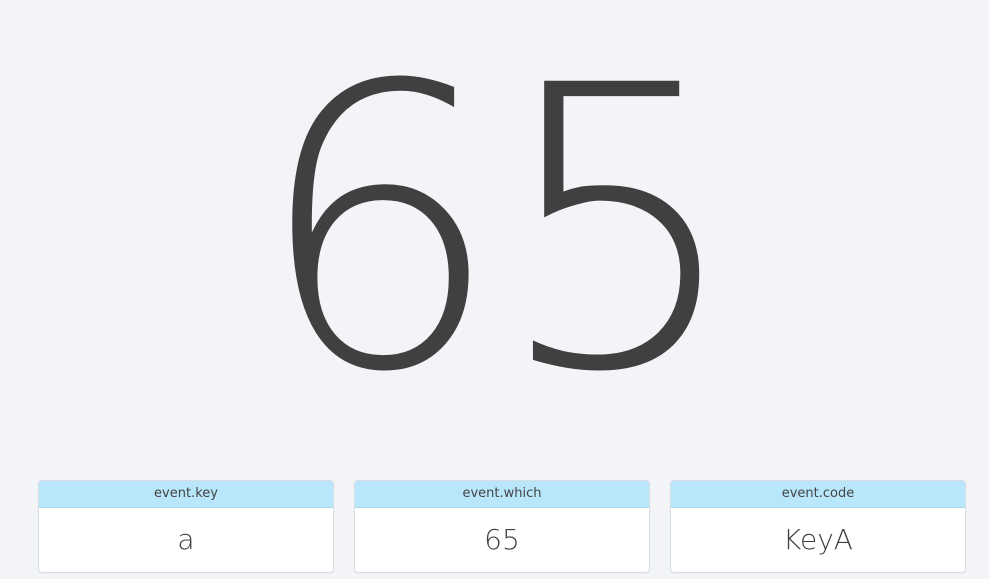  What do you see at coordinates (818, 539) in the screenshot?
I see `event-code-value: KeyA` at bounding box center [818, 539].